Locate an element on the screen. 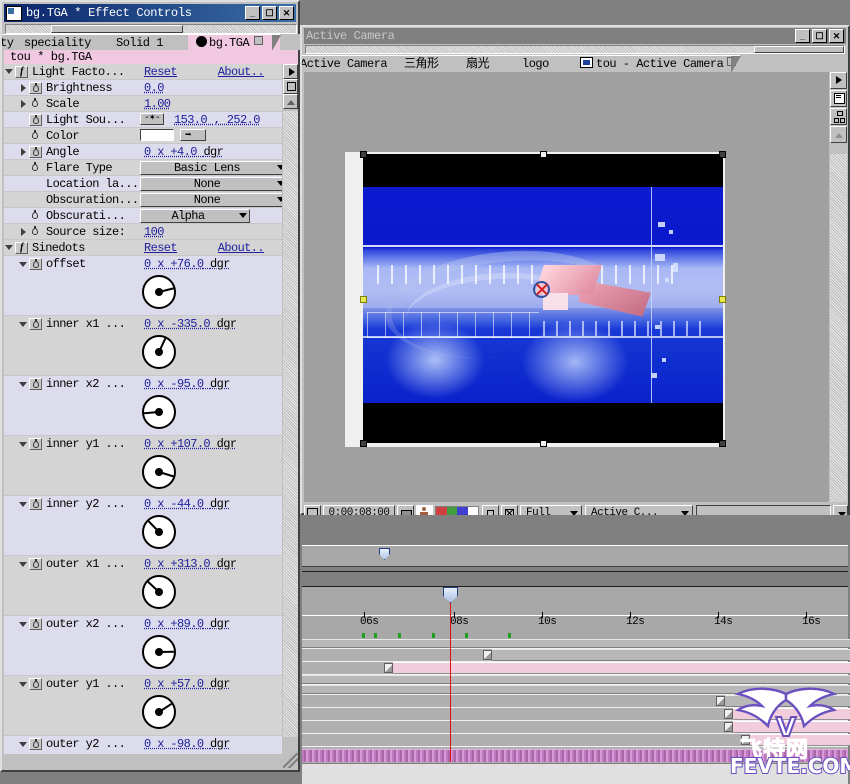 This screenshot has height=784, width=850. param-dropdown: Alpha is located at coordinates (195, 215).